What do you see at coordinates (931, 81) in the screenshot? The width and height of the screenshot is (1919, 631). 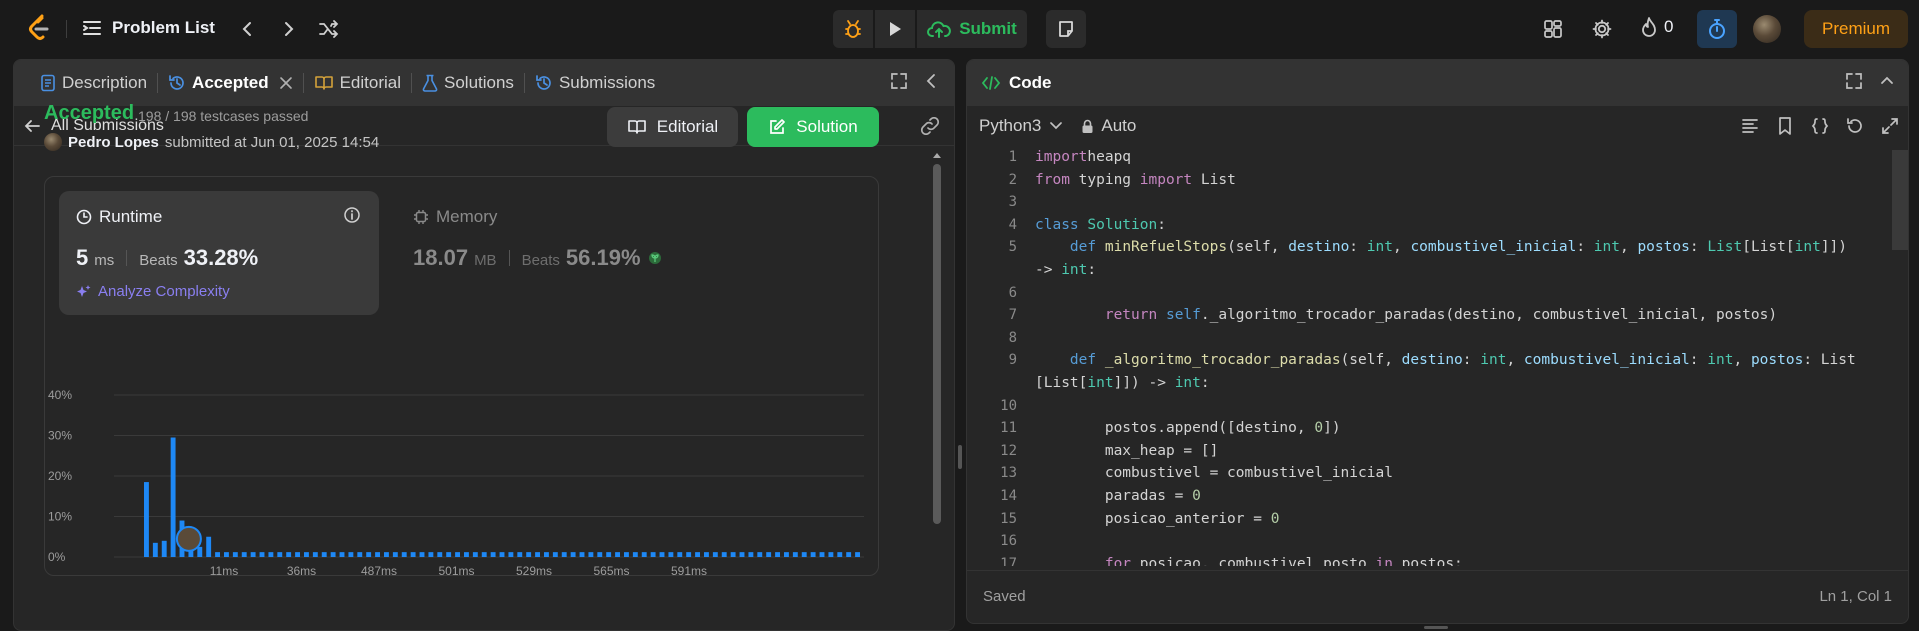 I see `chevron-left-icon` at bounding box center [931, 81].